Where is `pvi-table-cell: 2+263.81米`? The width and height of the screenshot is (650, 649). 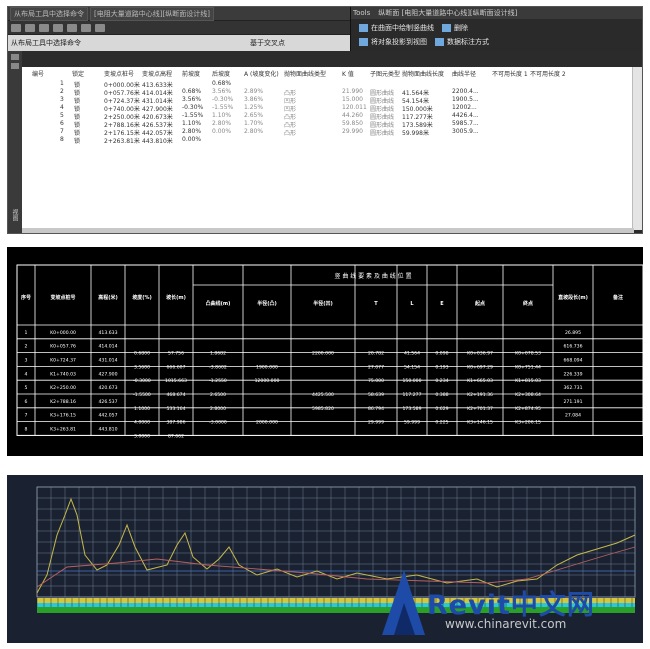 pvi-table-cell: 2+263.81米 is located at coordinates (122, 140).